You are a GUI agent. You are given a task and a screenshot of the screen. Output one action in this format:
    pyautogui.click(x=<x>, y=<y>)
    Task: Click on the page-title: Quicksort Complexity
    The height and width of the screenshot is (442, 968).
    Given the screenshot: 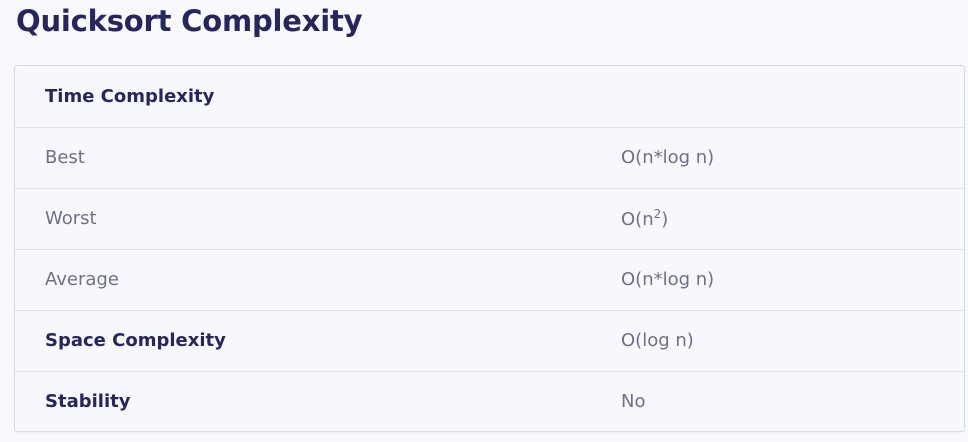 What is the action you would take?
    pyautogui.click(x=189, y=21)
    